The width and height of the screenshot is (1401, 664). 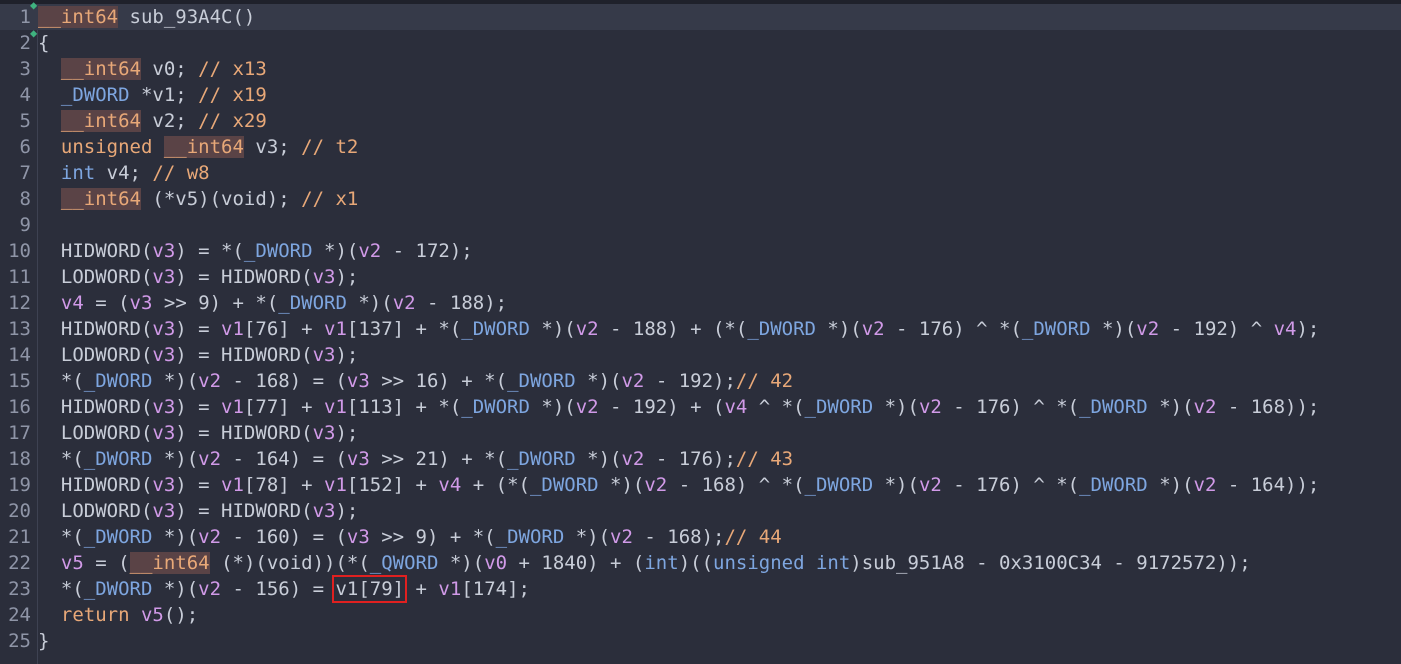 What do you see at coordinates (118, 615) in the screenshot?
I see `code-text: return v5();` at bounding box center [118, 615].